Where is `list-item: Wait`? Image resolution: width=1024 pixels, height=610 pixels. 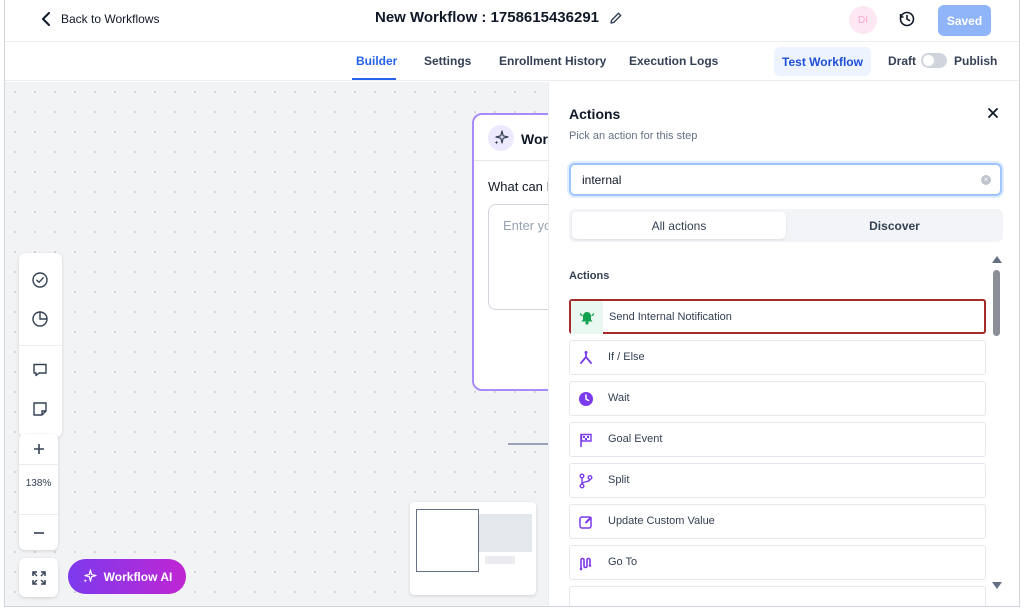
list-item: Wait is located at coordinates (777, 398).